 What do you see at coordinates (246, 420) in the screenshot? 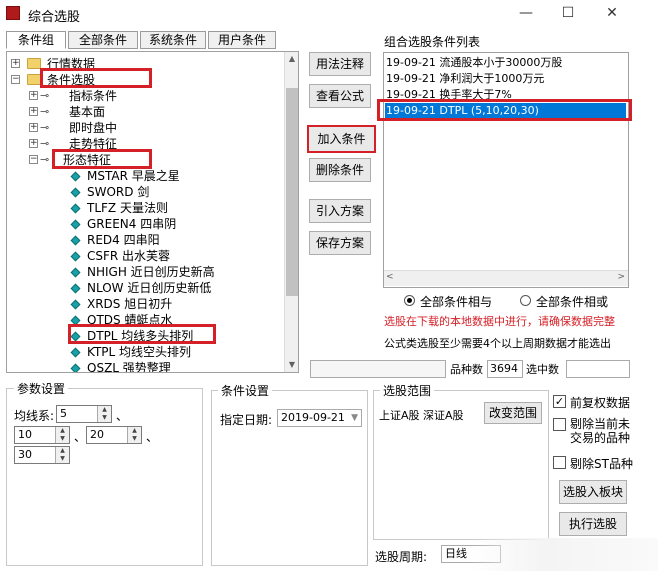
I see `date-label: 指定日期:` at bounding box center [246, 420].